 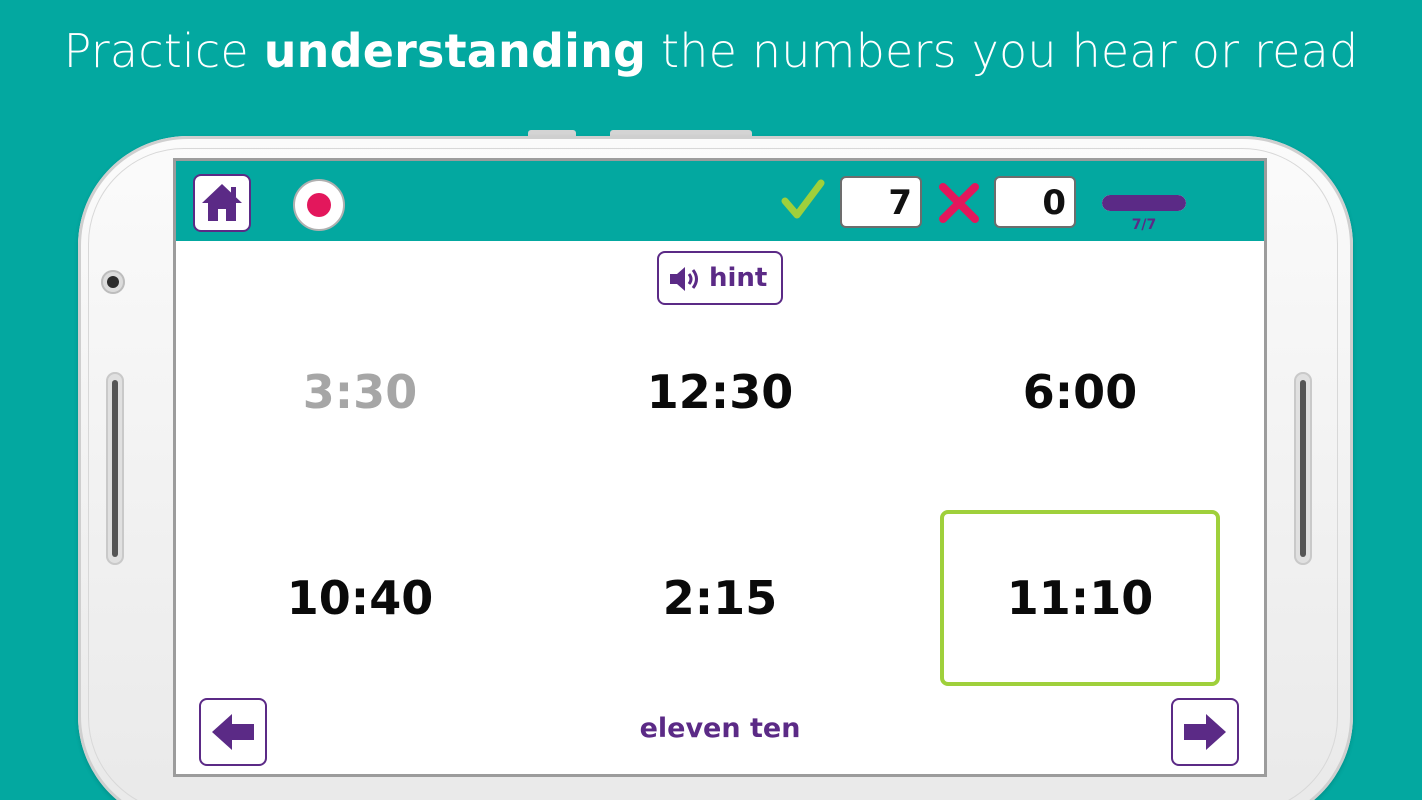 I want to click on choice-label: 6:00, so click(x=1080, y=392).